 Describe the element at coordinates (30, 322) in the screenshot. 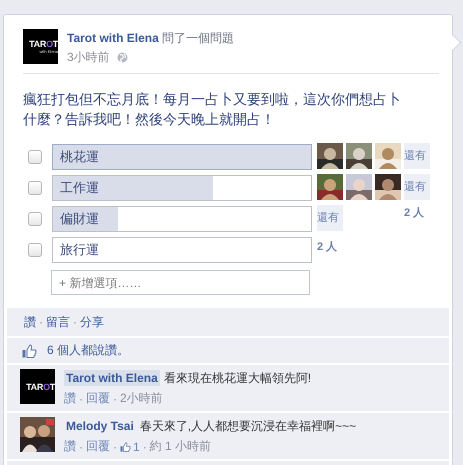

I see `action-link: 讚` at that location.